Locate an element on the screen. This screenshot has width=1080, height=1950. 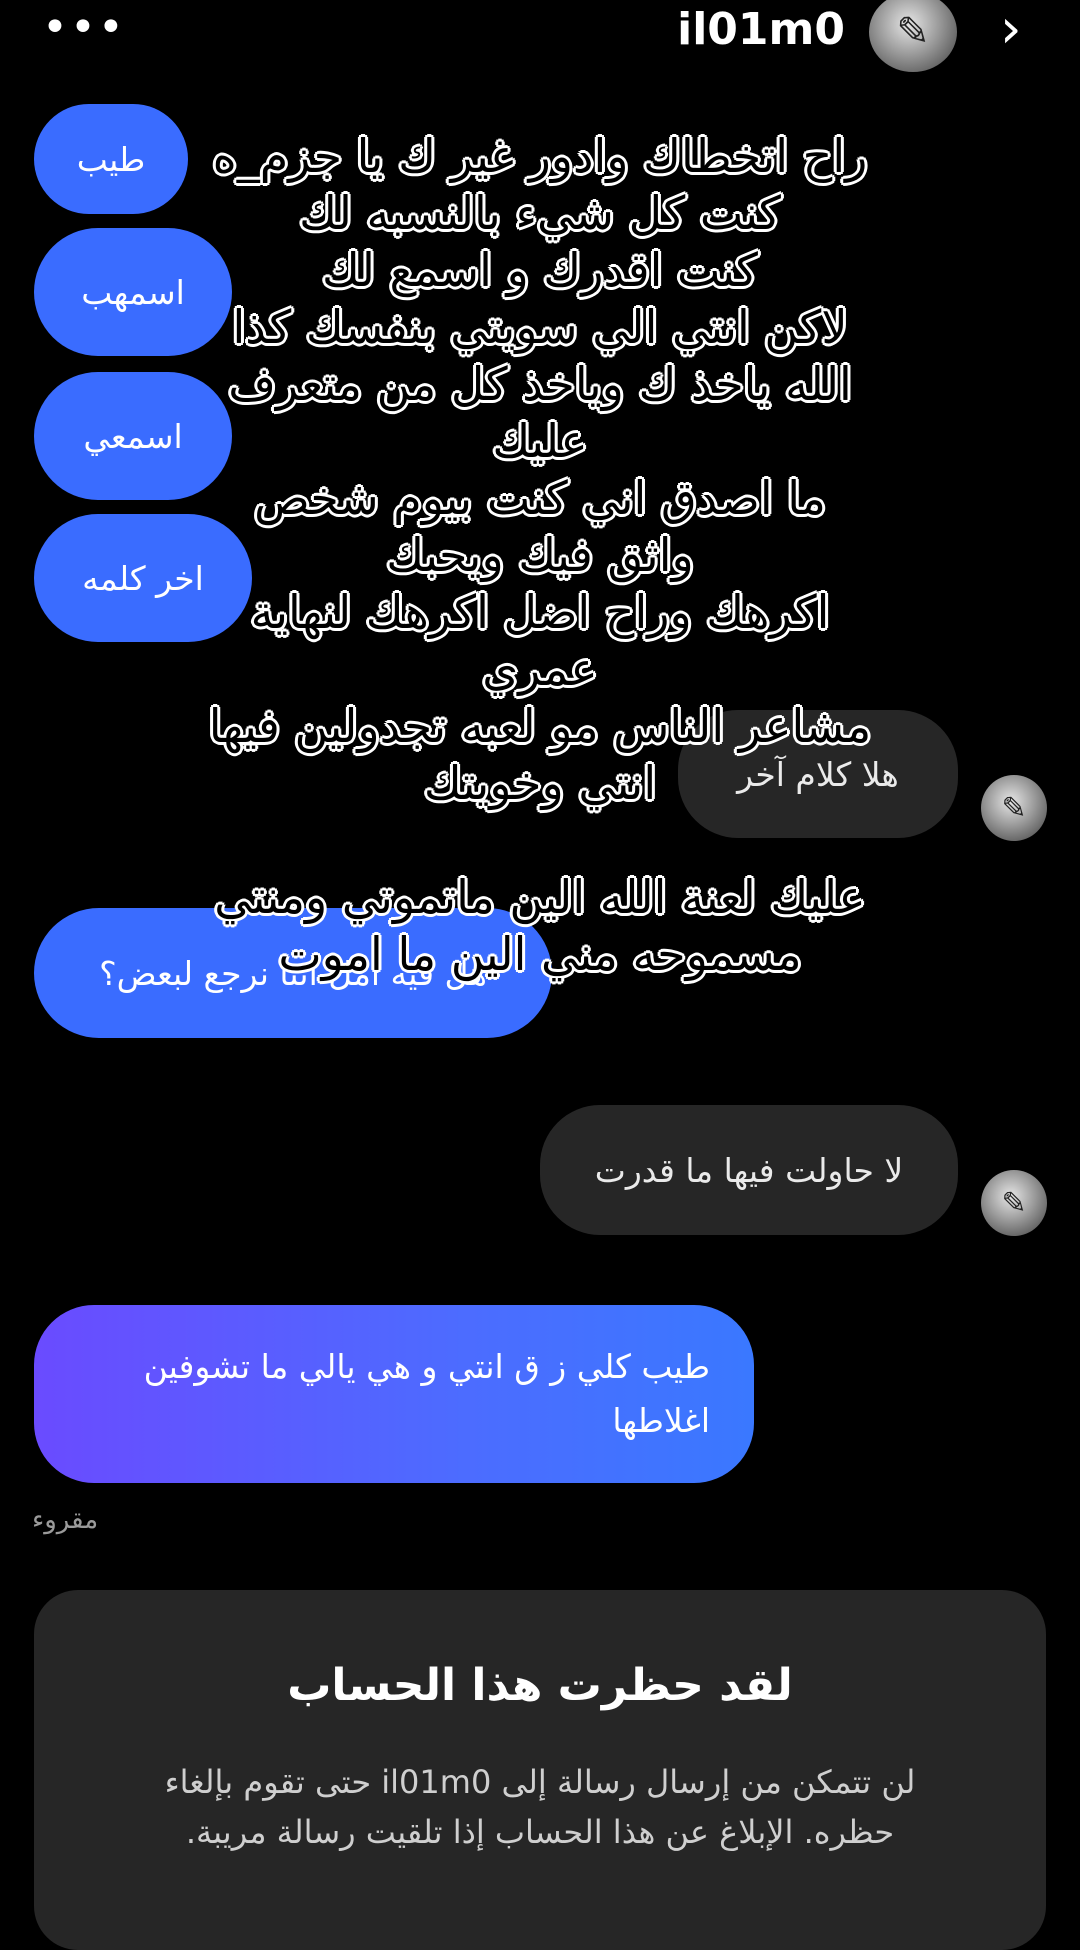
overlay-line: عليك is located at coordinates (540, 441).